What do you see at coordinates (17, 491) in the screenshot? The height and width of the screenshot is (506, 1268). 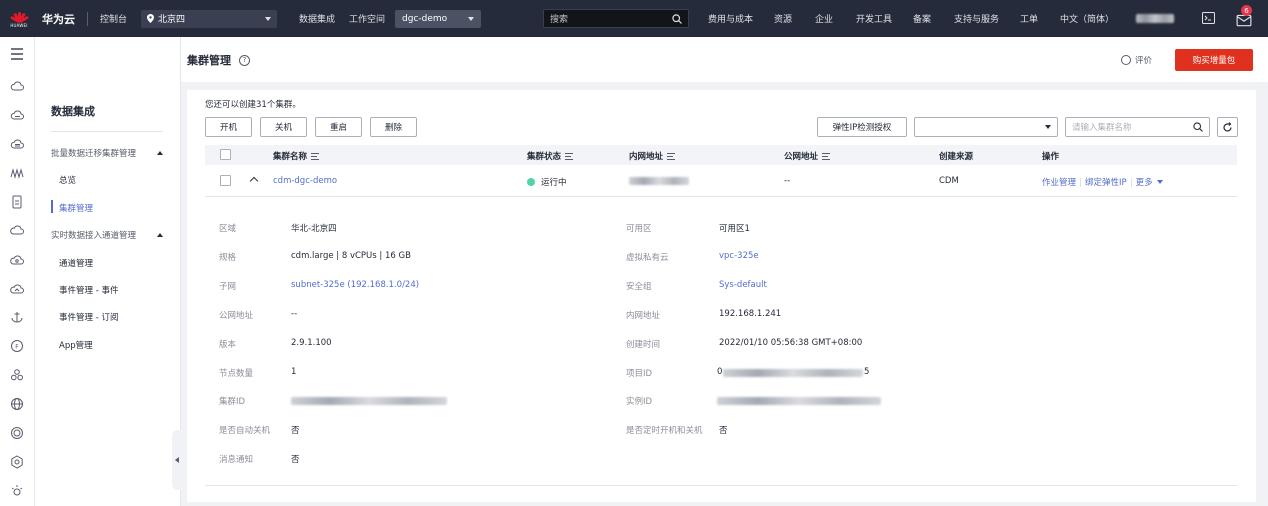 I see `sparkle-icon` at bounding box center [17, 491].